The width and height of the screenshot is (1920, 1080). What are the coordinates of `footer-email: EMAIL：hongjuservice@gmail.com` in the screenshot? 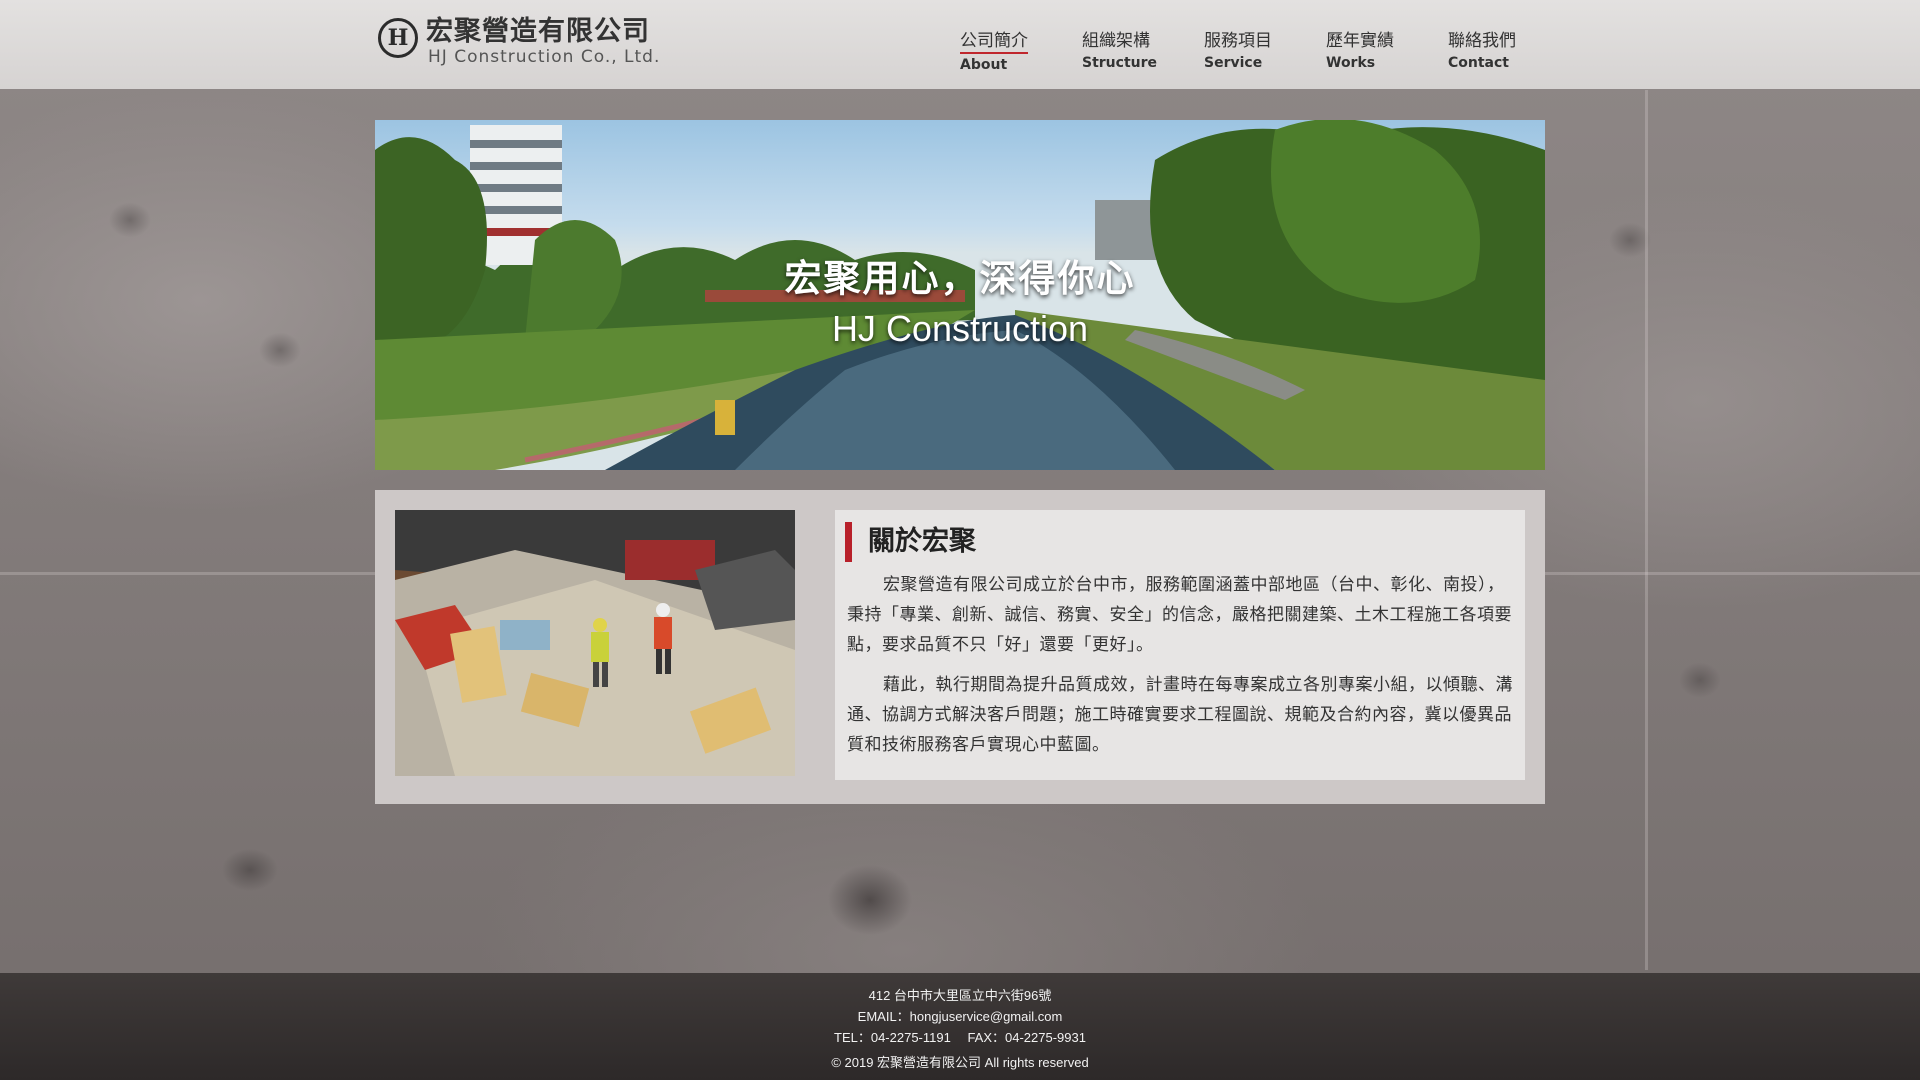 It's located at (960, 1015).